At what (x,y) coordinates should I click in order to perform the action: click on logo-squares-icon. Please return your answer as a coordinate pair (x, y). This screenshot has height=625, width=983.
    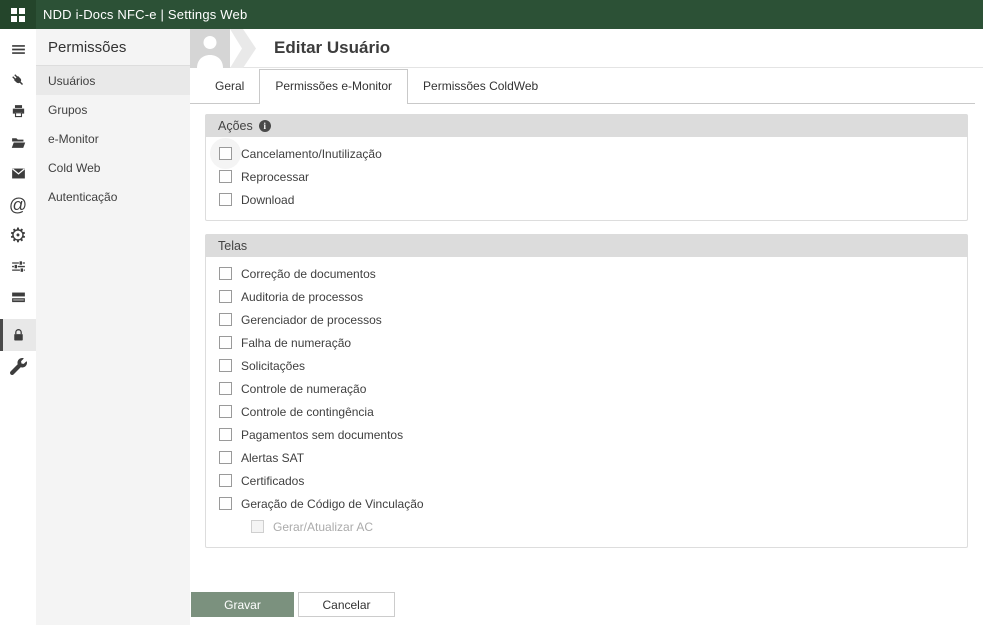
    Looking at the image, I should click on (18, 14).